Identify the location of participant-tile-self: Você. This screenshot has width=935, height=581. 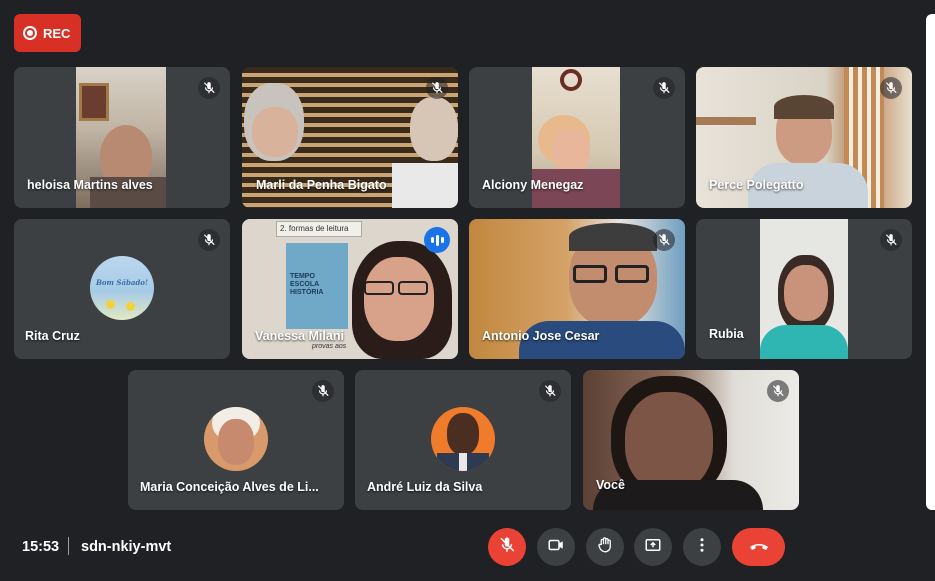
(691, 440).